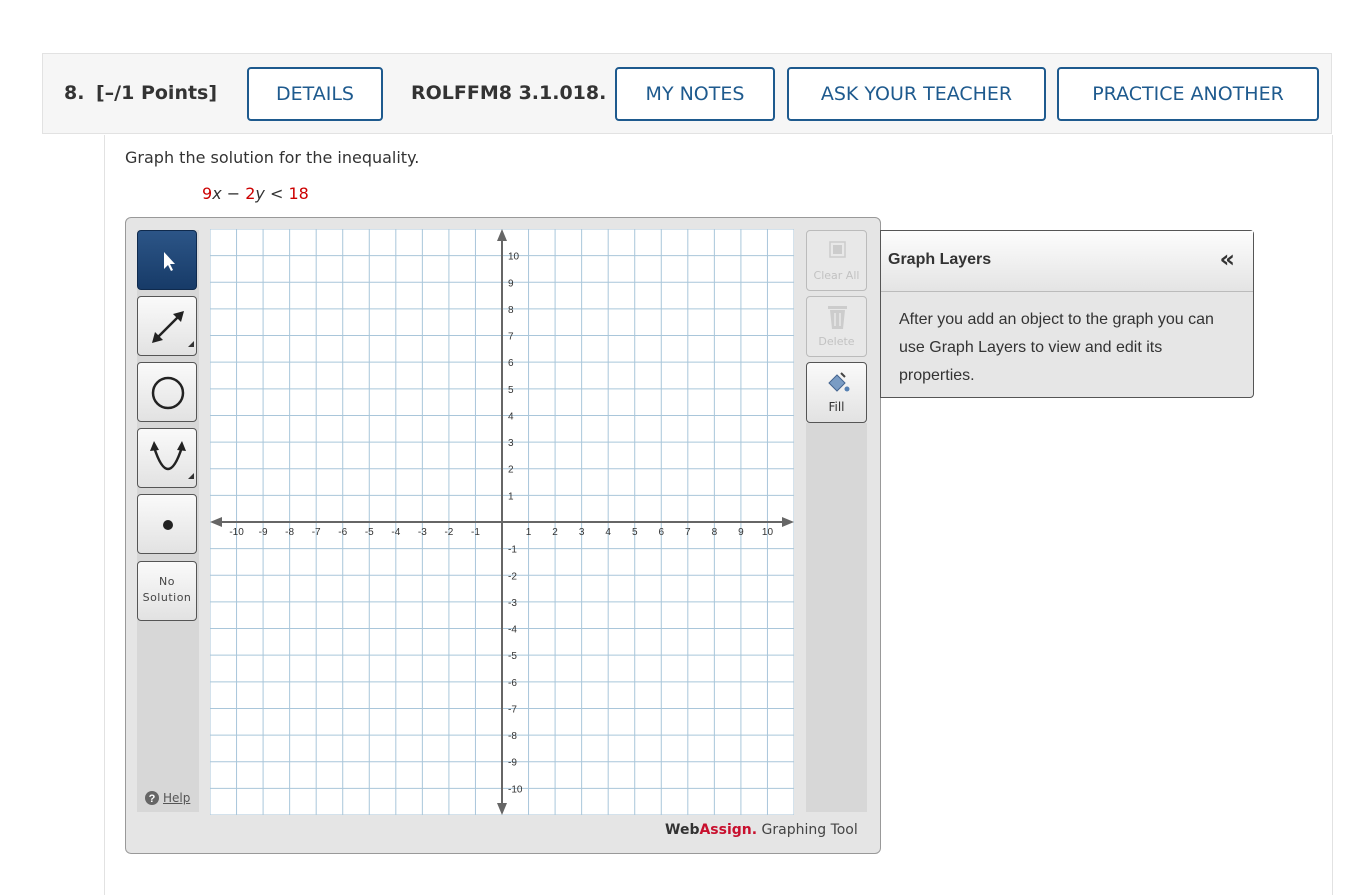 Image resolution: width=1356 pixels, height=895 pixels. What do you see at coordinates (682, 830) in the screenshot?
I see `brand-web: Web` at bounding box center [682, 830].